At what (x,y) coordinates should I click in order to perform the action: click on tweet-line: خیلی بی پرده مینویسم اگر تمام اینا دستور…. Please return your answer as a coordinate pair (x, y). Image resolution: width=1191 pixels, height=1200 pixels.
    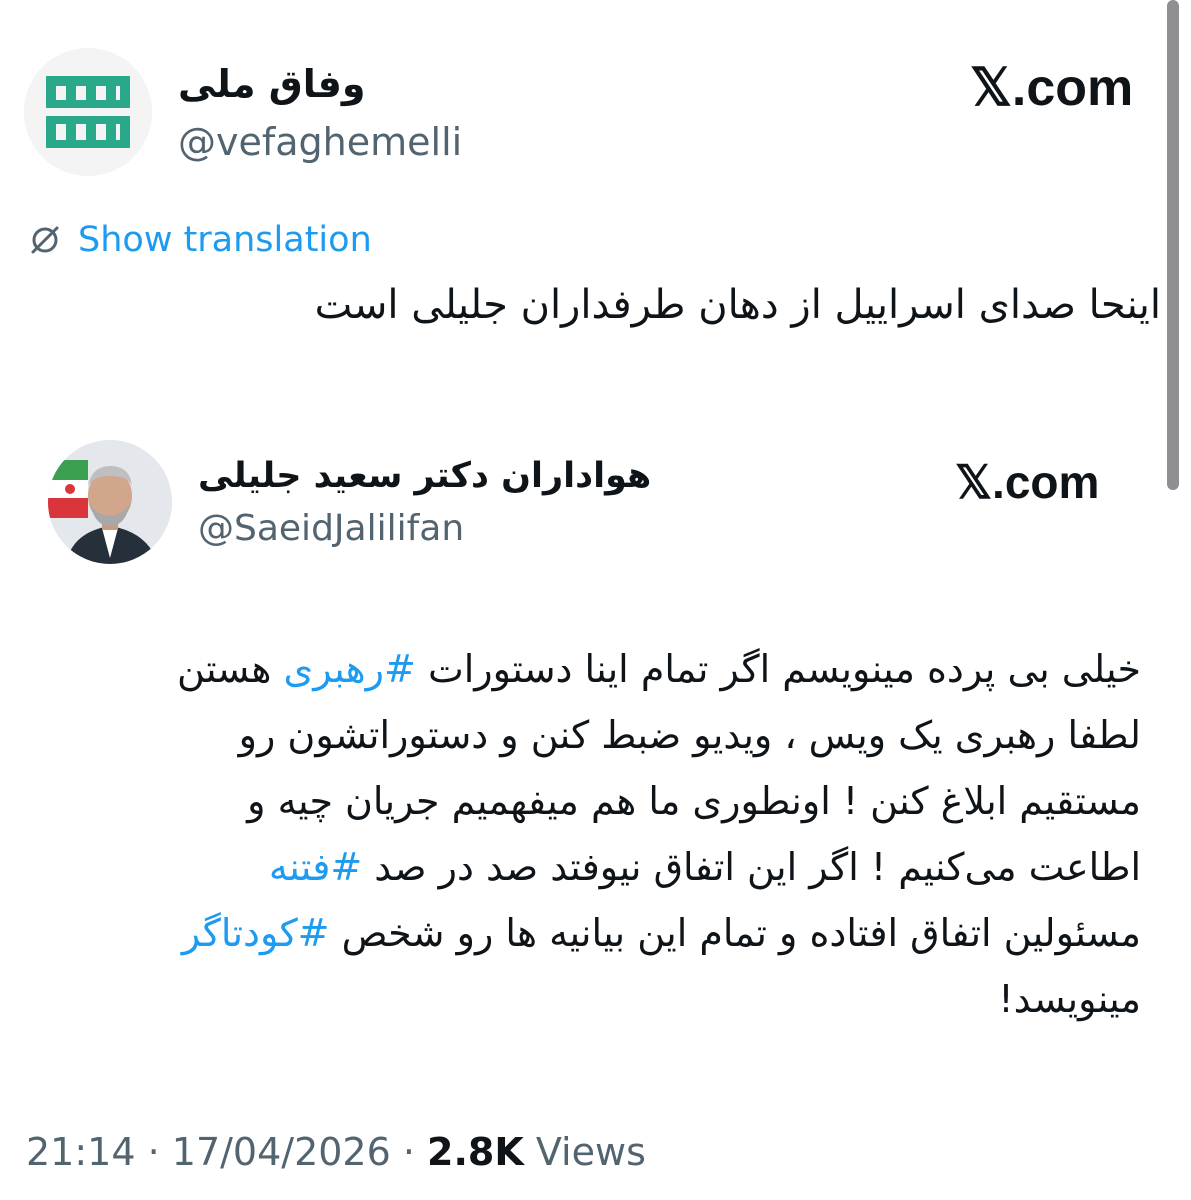
    Looking at the image, I should click on (596, 669).